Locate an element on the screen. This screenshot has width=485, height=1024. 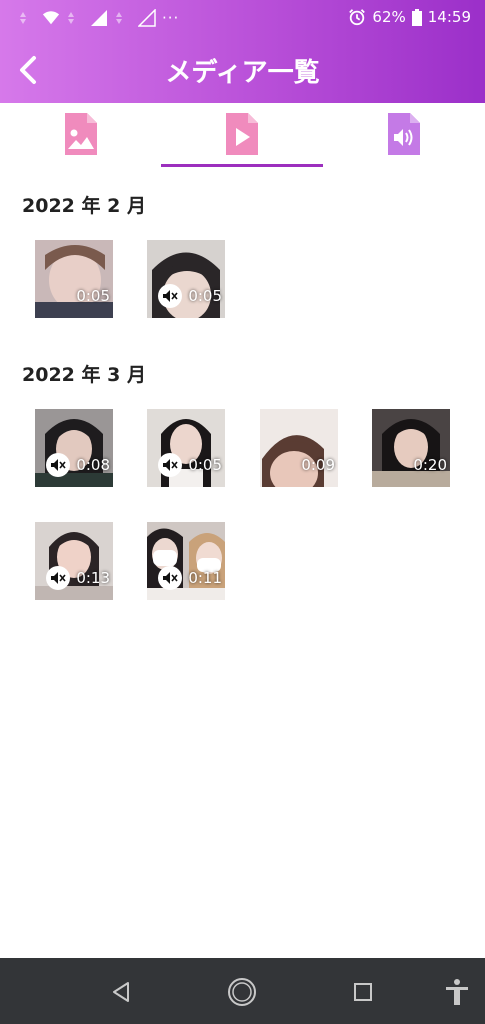
video-file-icon is located at coordinates (242, 134).